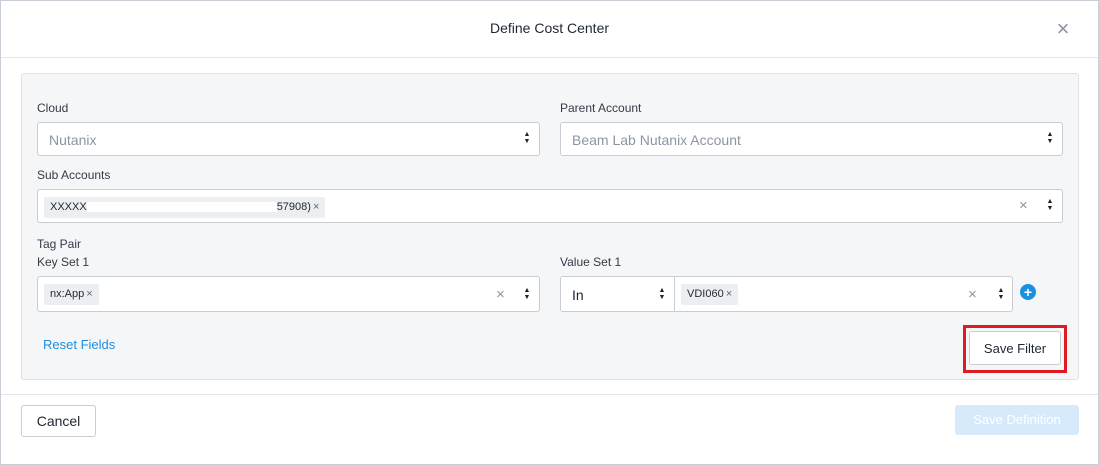 Image resolution: width=1099 pixels, height=465 pixels. I want to click on footer-divider, so click(549, 394).